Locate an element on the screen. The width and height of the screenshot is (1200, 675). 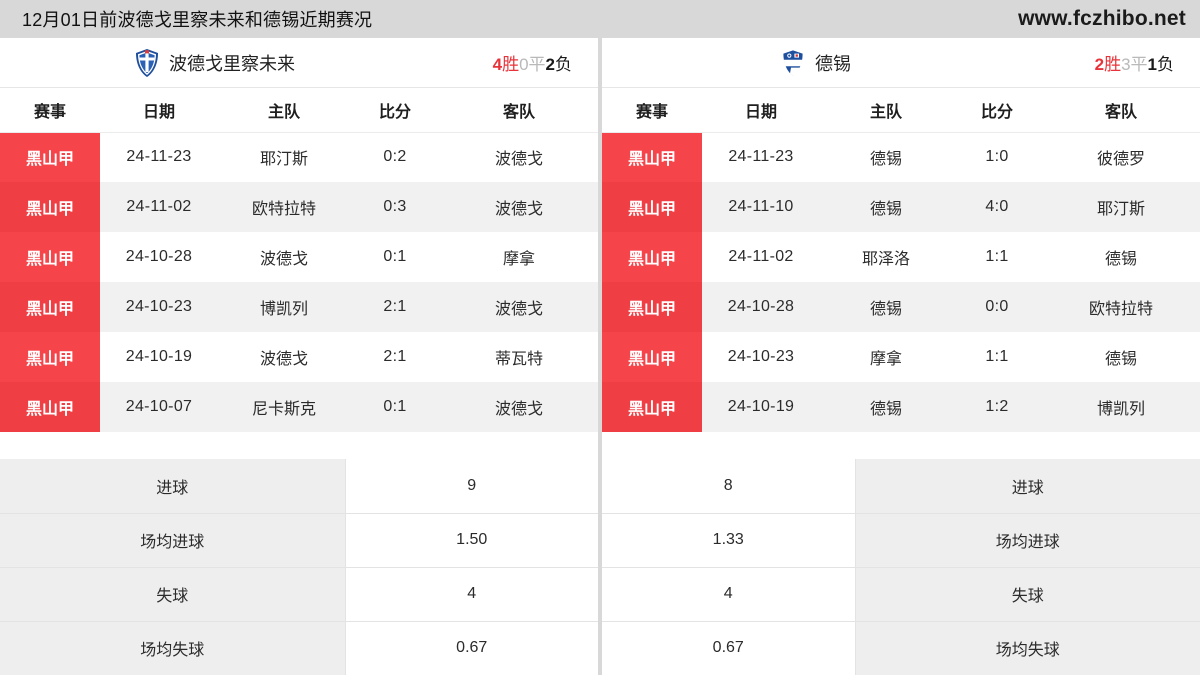
away-team: 博凯列 is located at coordinates (1121, 407).